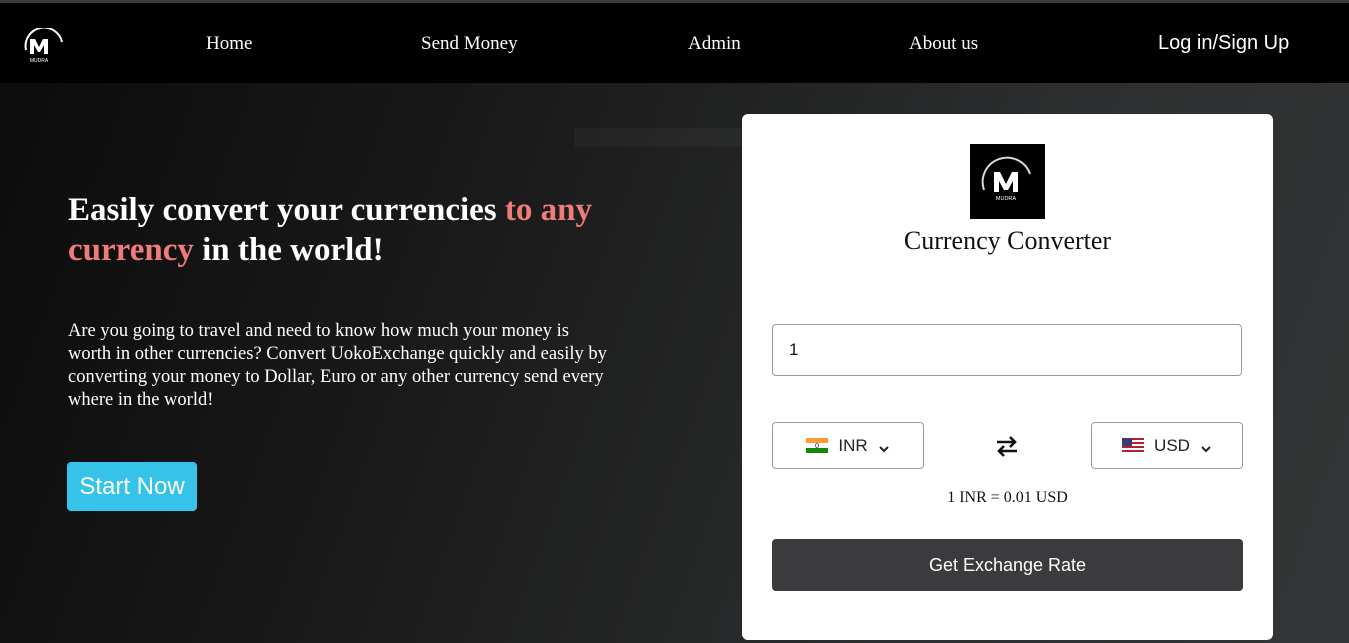 This screenshot has width=1349, height=643. I want to click on from-currency-code: INR, so click(853, 445).